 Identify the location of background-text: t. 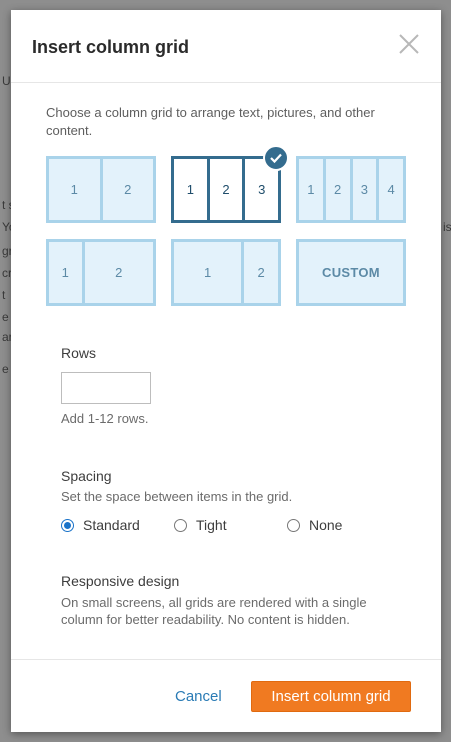
(4, 295).